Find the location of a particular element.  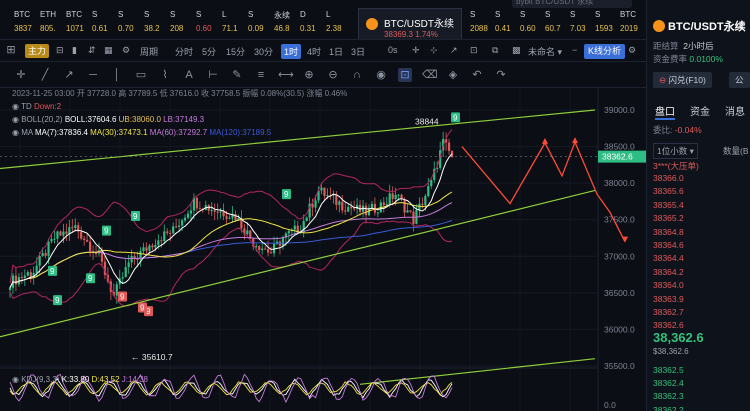

buy-order-price: 38362.5 is located at coordinates (668, 370).